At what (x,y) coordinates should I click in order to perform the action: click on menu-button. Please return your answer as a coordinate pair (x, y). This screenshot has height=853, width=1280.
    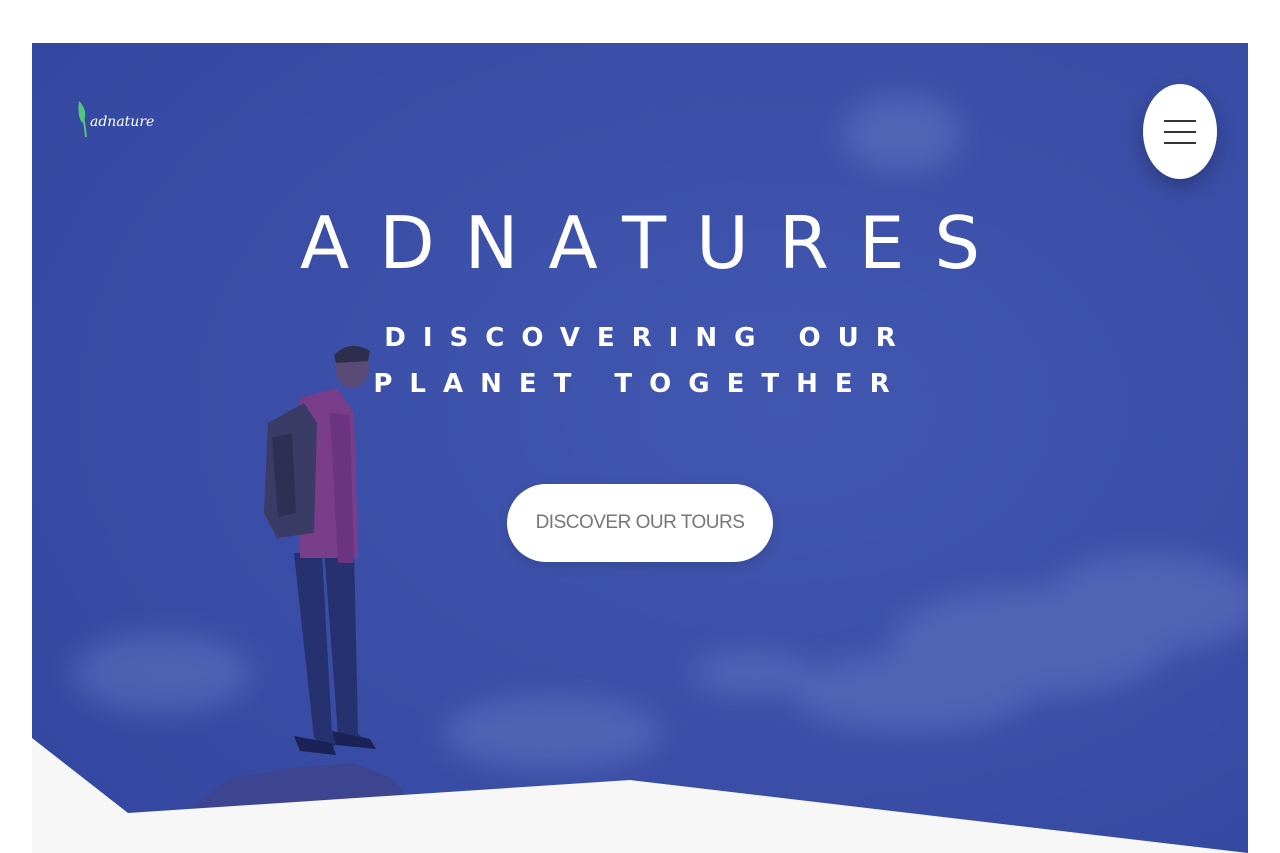
    Looking at the image, I should click on (1180, 131).